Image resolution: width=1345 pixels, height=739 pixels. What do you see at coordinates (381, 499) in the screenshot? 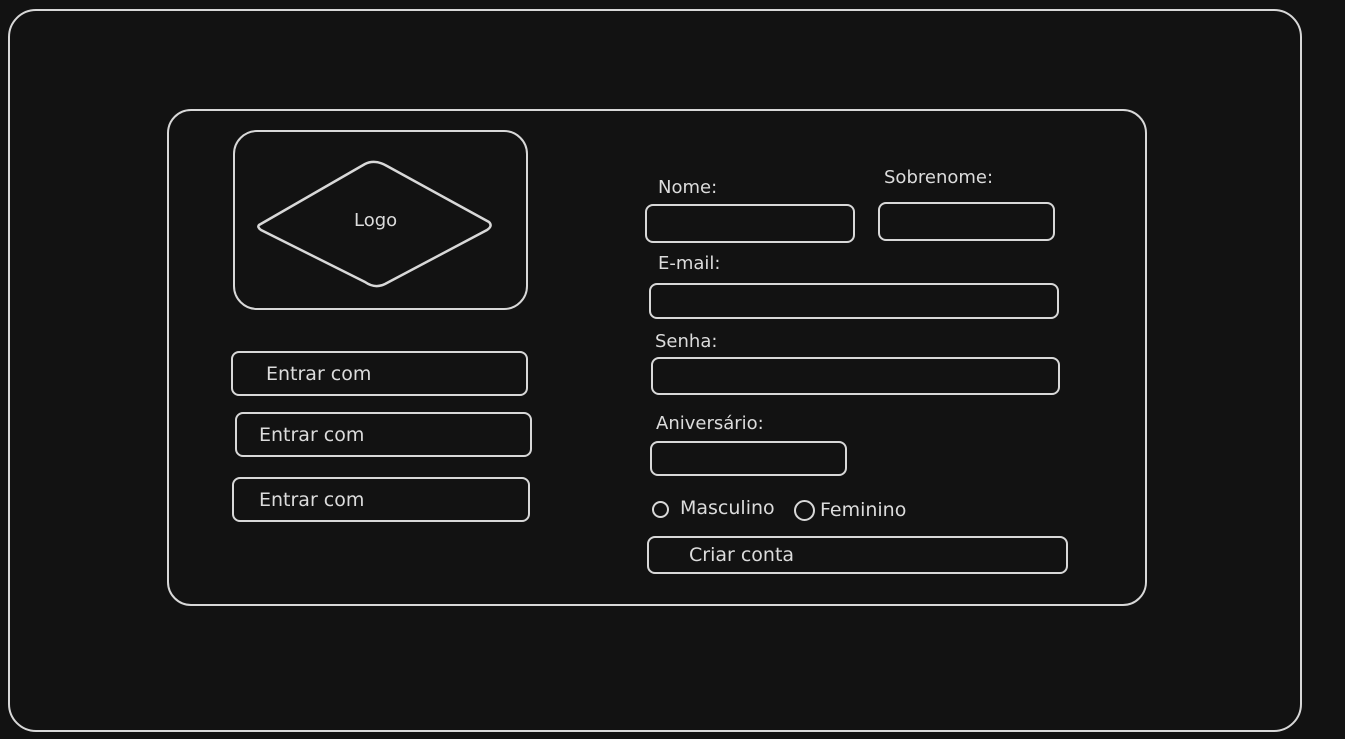
I see `social-login-button-3: Entrar com` at bounding box center [381, 499].